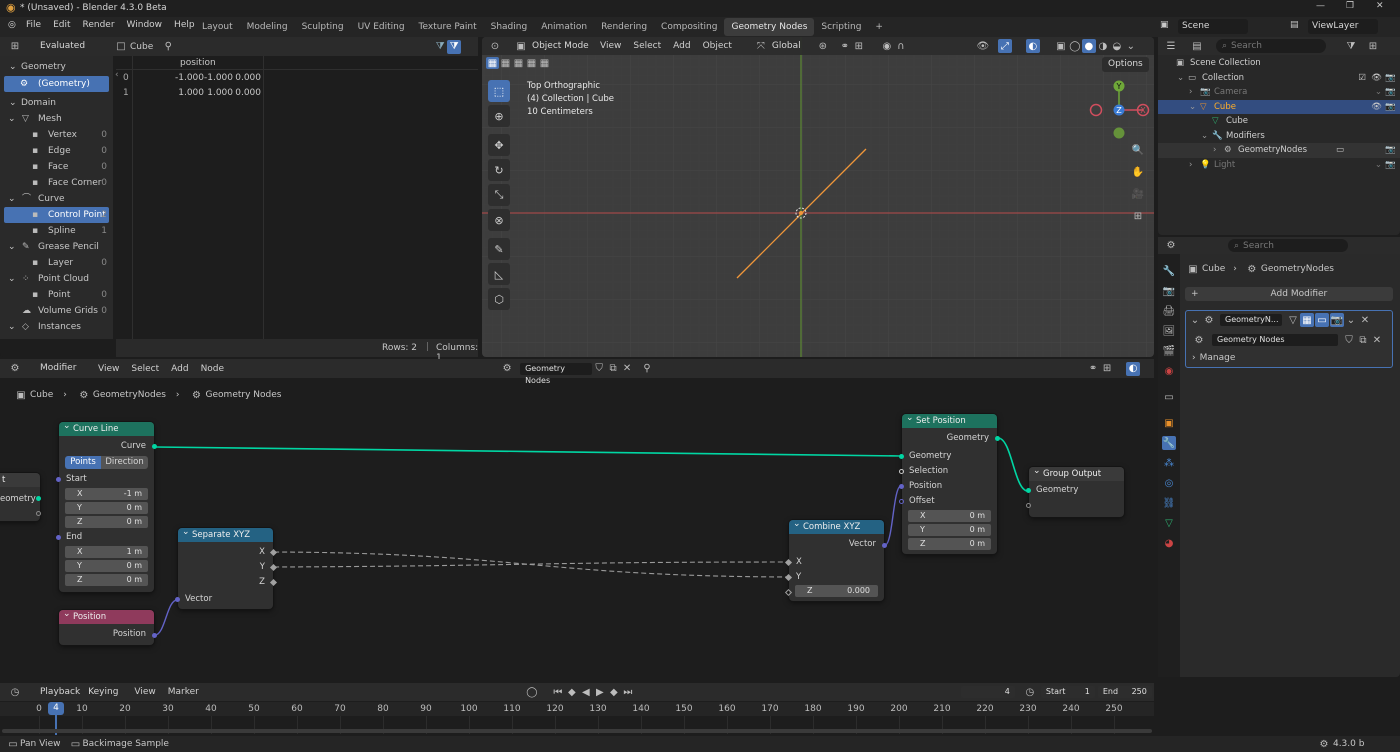 The width and height of the screenshot is (1400, 752). Describe the element at coordinates (1365, 320) in the screenshot. I see `modifier-remove-icon: ✕` at that location.